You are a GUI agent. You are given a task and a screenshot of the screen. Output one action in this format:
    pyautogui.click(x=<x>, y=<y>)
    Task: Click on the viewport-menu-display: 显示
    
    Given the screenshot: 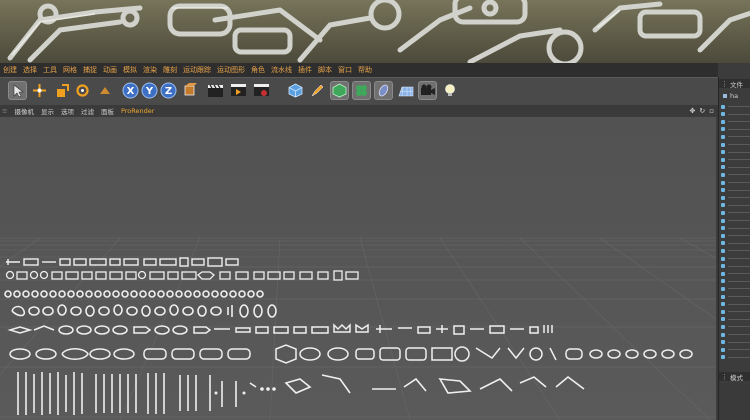 What is the action you would take?
    pyautogui.click(x=47, y=111)
    